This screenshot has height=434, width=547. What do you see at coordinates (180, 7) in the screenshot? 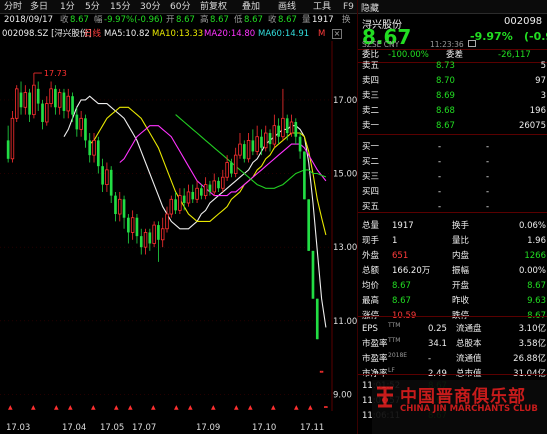
I see `tab-60min: 60分` at bounding box center [180, 7].